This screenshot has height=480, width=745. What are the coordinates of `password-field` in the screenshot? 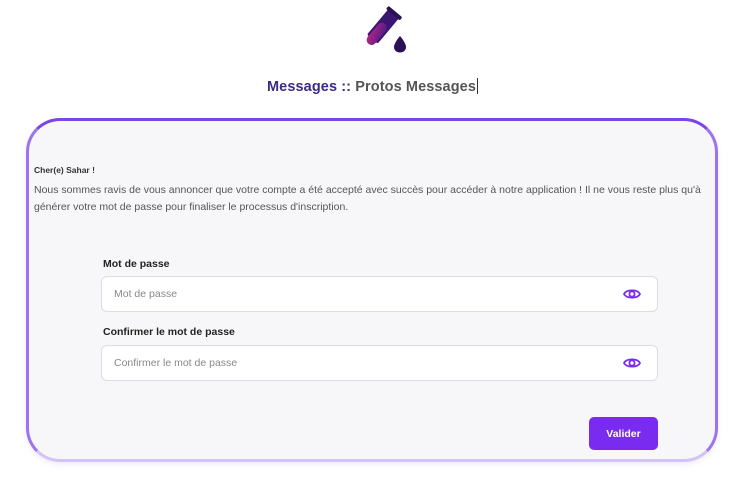 It's located at (379, 294).